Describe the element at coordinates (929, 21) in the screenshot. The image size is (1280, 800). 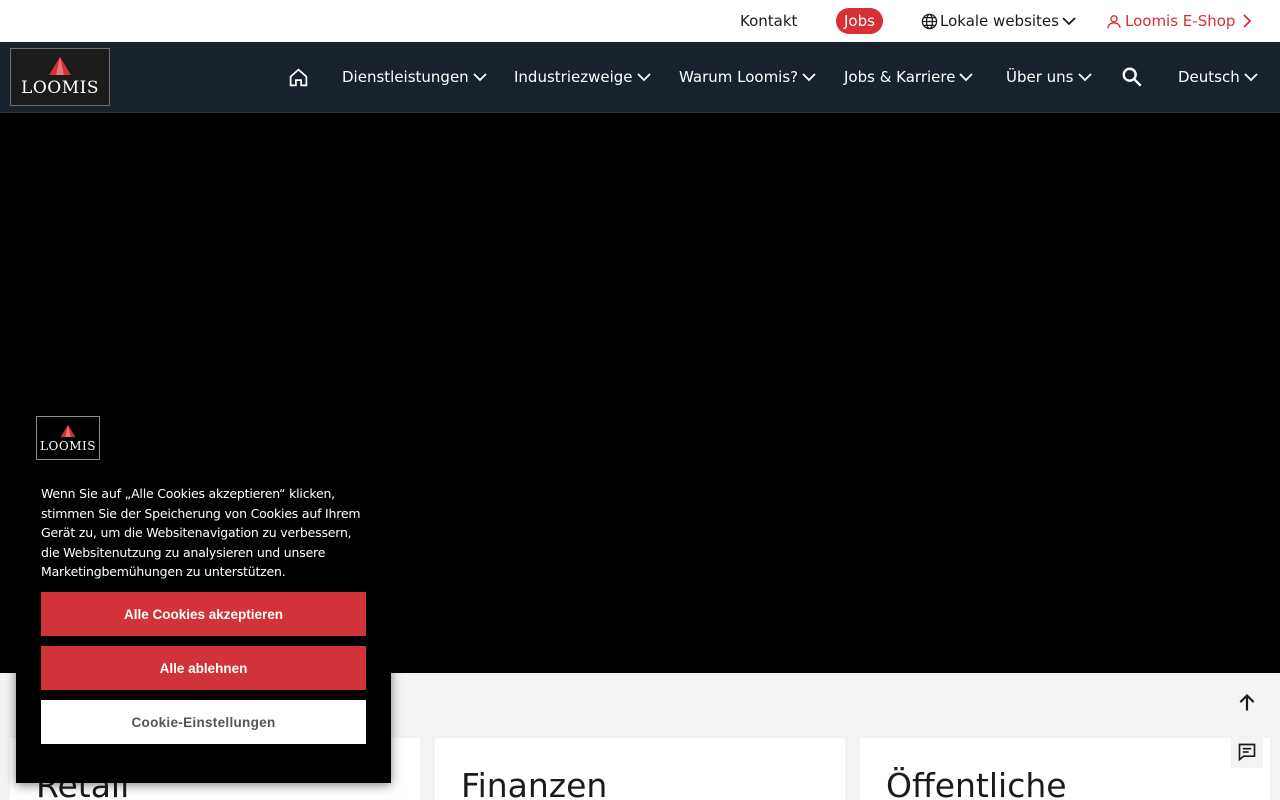
I see `globe-icon` at that location.